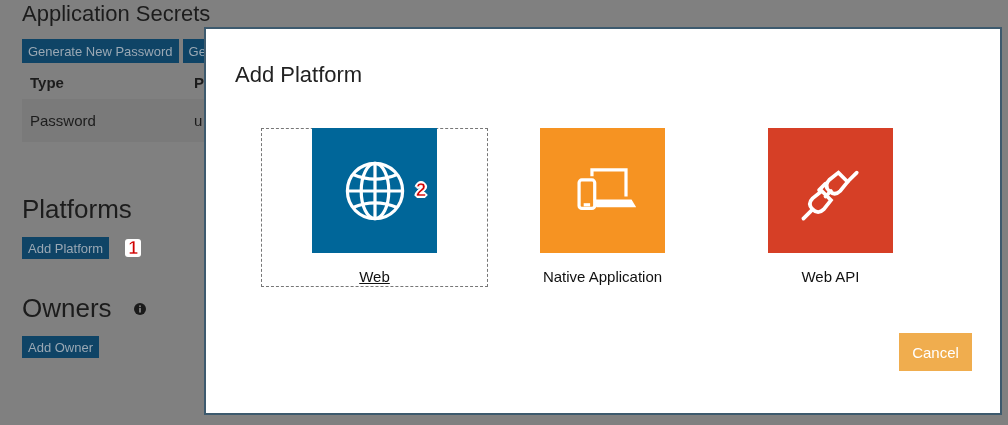 The height and width of the screenshot is (425, 1008). I want to click on column-header: P, so click(199, 82).